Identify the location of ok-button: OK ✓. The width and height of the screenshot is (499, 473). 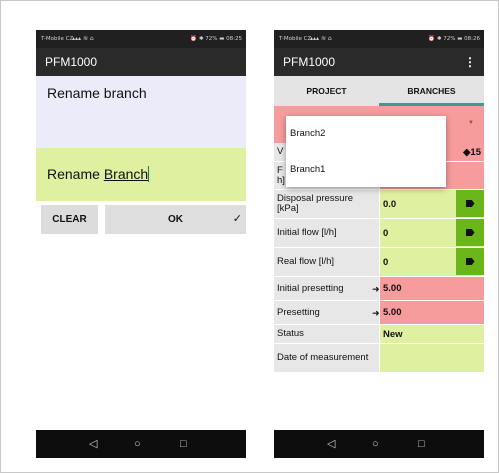
(175, 219).